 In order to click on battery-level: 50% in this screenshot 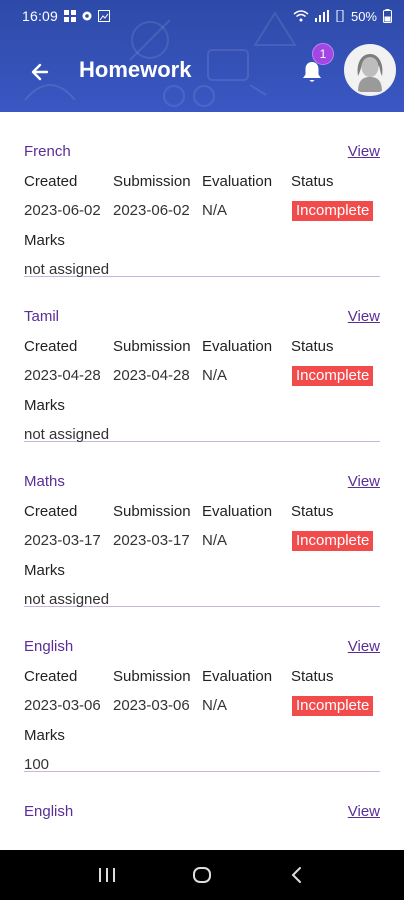, I will do `click(363, 16)`.